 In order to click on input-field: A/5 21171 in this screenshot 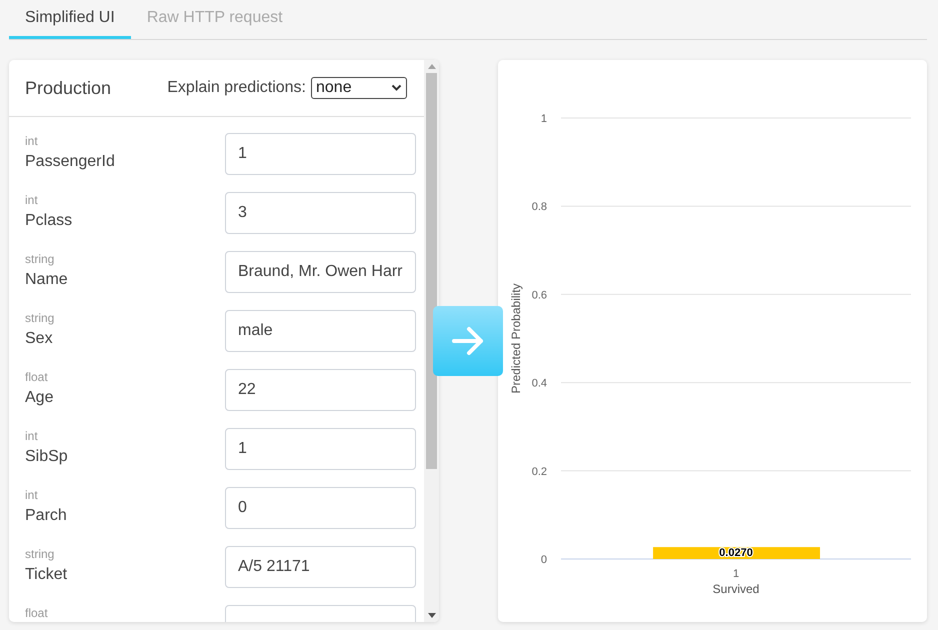, I will do `click(320, 567)`.